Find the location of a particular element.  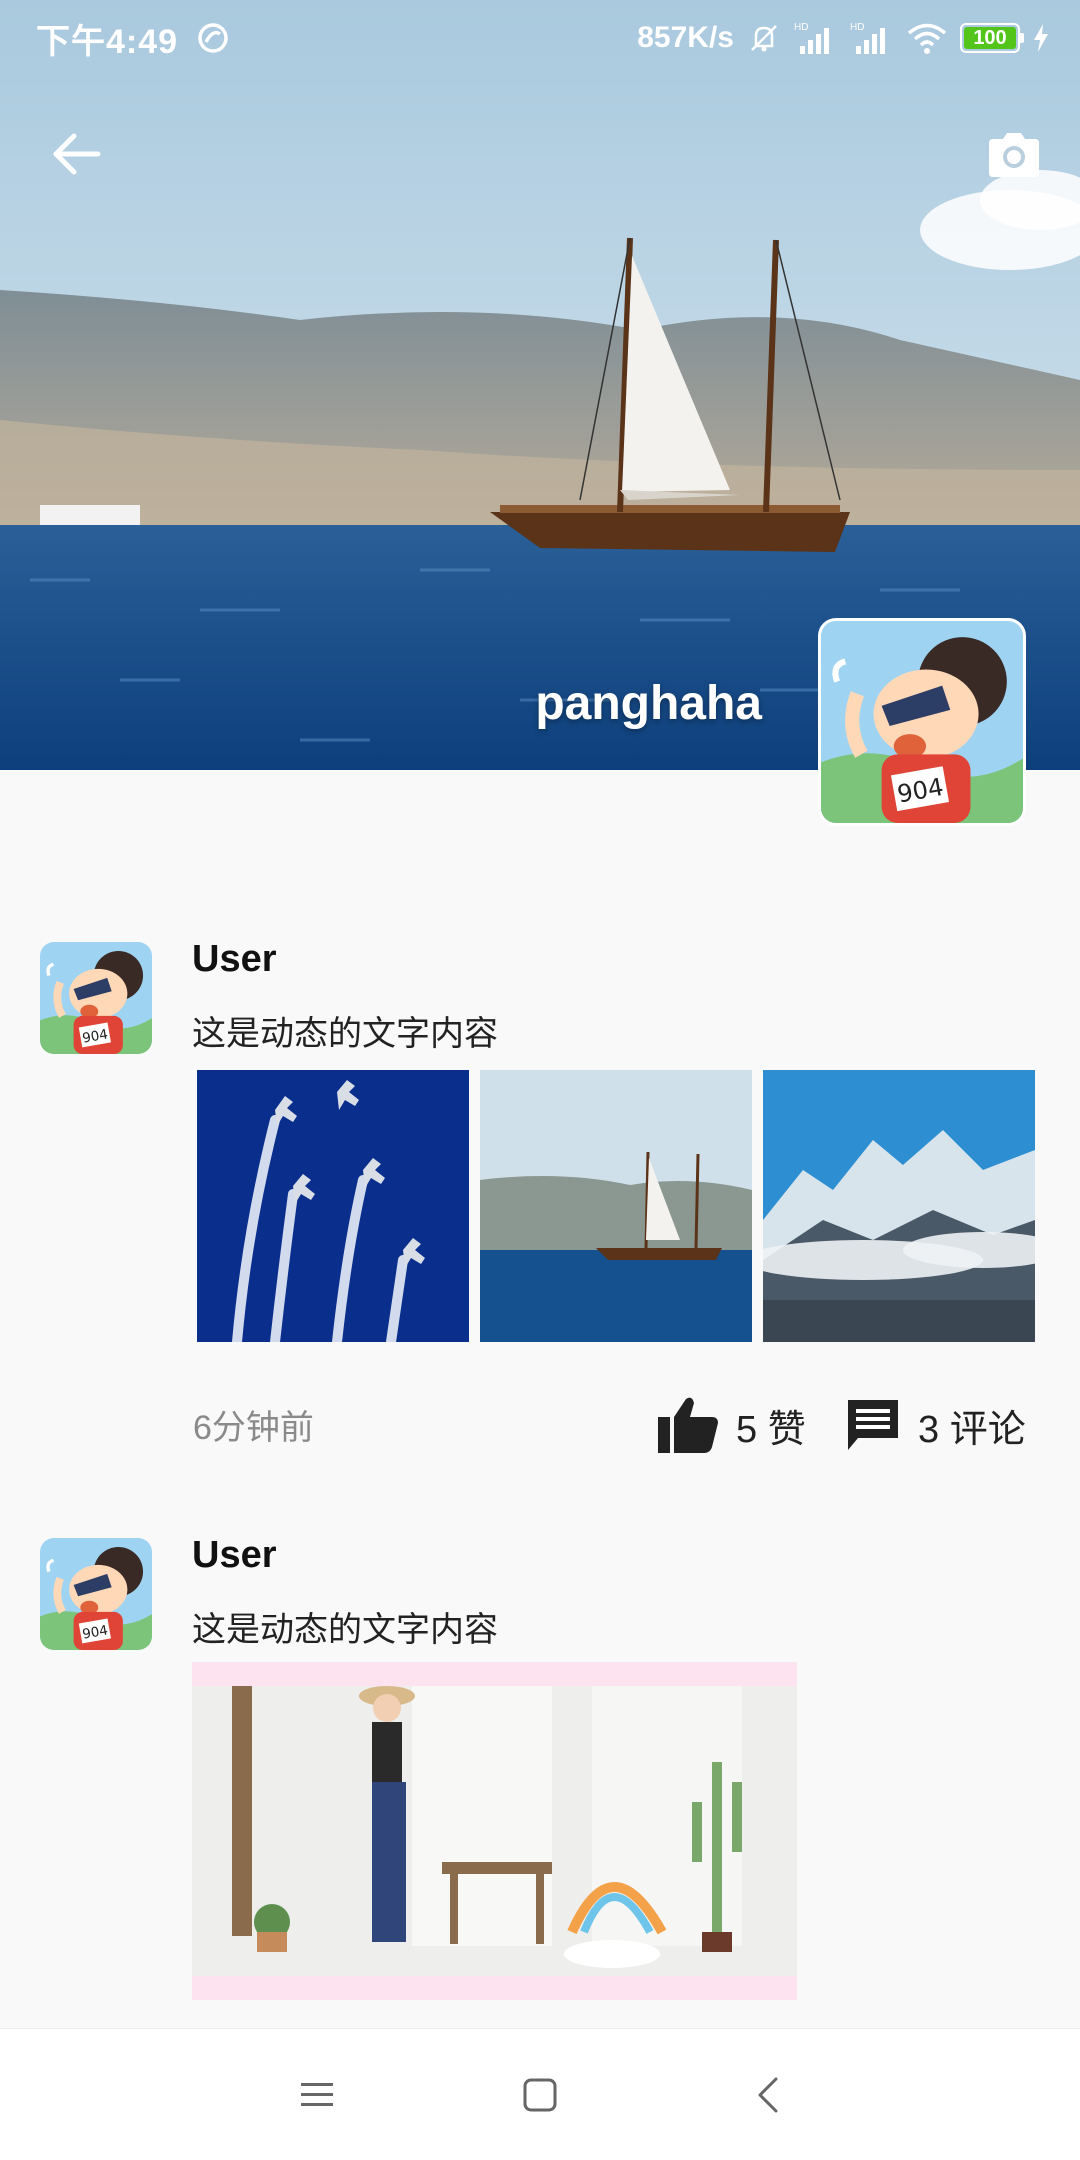

status-right: 857K/s HD HD 100 is located at coordinates (843, 38).